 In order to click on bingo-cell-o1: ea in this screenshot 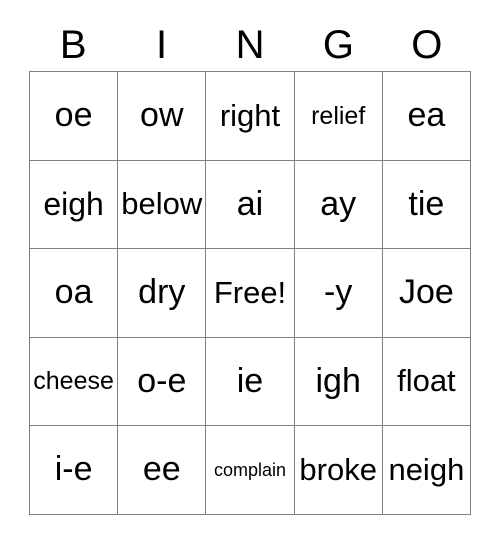, I will do `click(426, 116)`.